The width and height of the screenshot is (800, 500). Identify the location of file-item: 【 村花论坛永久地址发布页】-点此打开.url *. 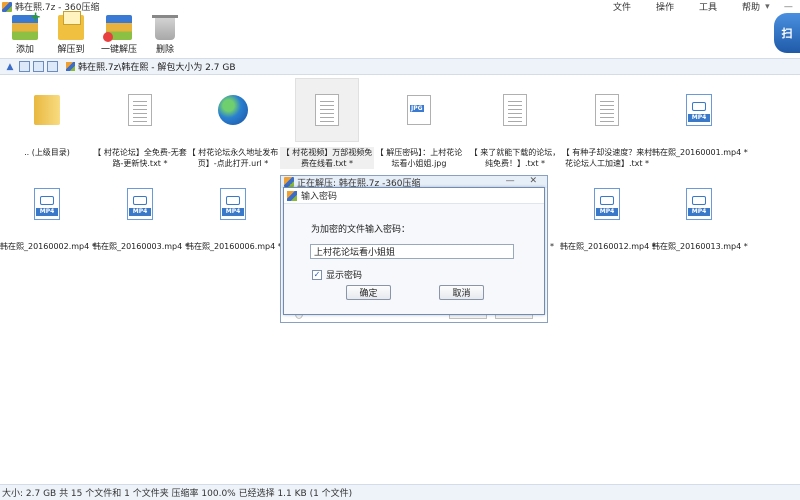
(233, 123).